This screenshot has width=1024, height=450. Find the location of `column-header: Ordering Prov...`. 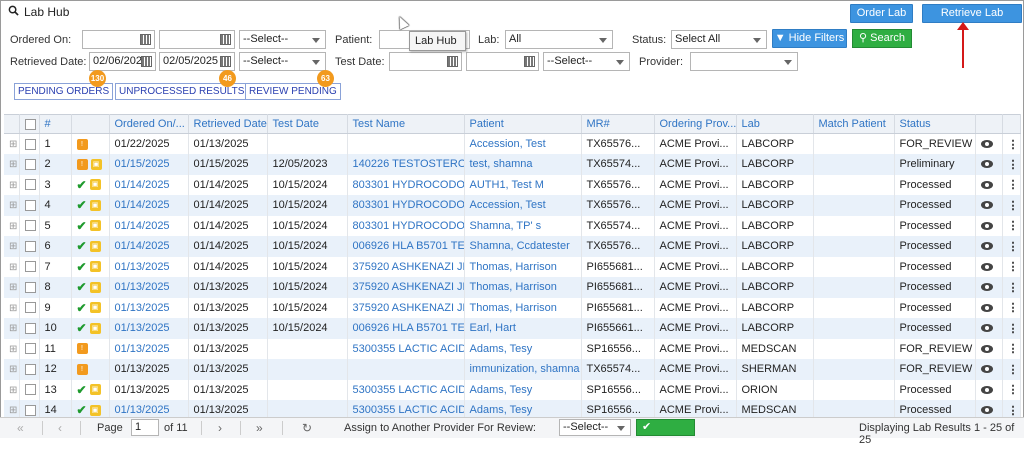

column-header: Ordering Prov... is located at coordinates (695, 124).